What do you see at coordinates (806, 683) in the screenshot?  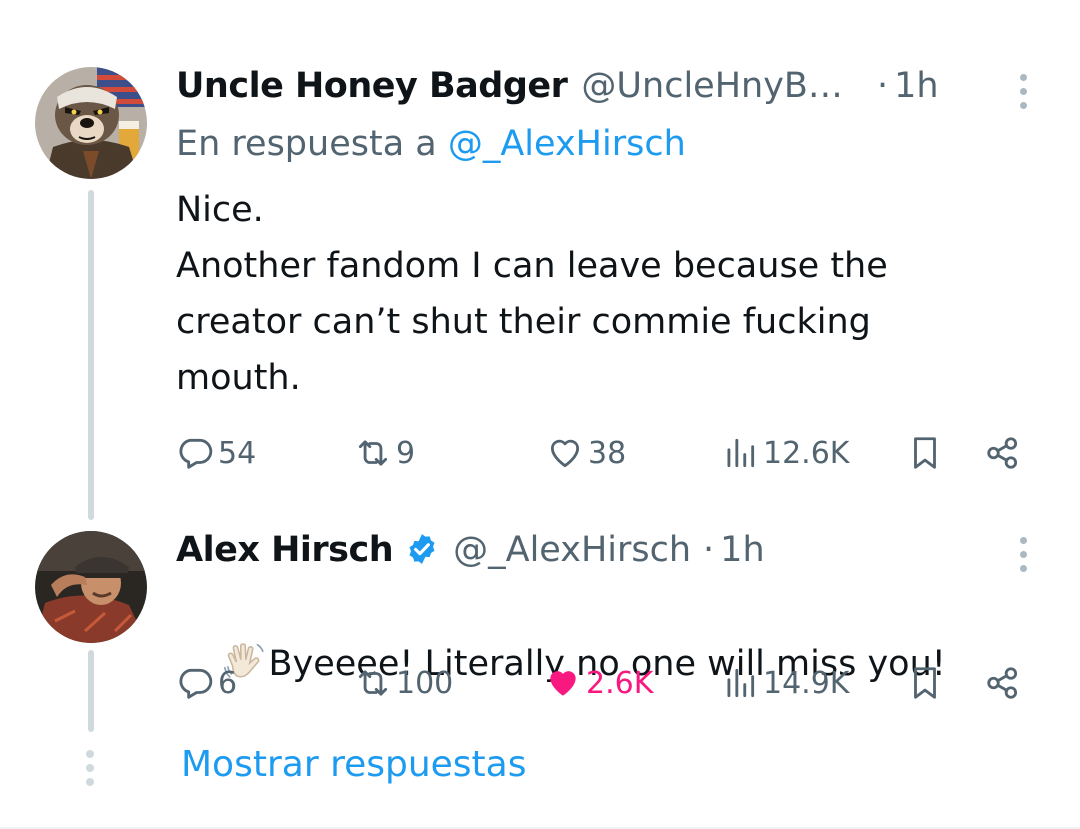 I see `view-count: 14.9K` at bounding box center [806, 683].